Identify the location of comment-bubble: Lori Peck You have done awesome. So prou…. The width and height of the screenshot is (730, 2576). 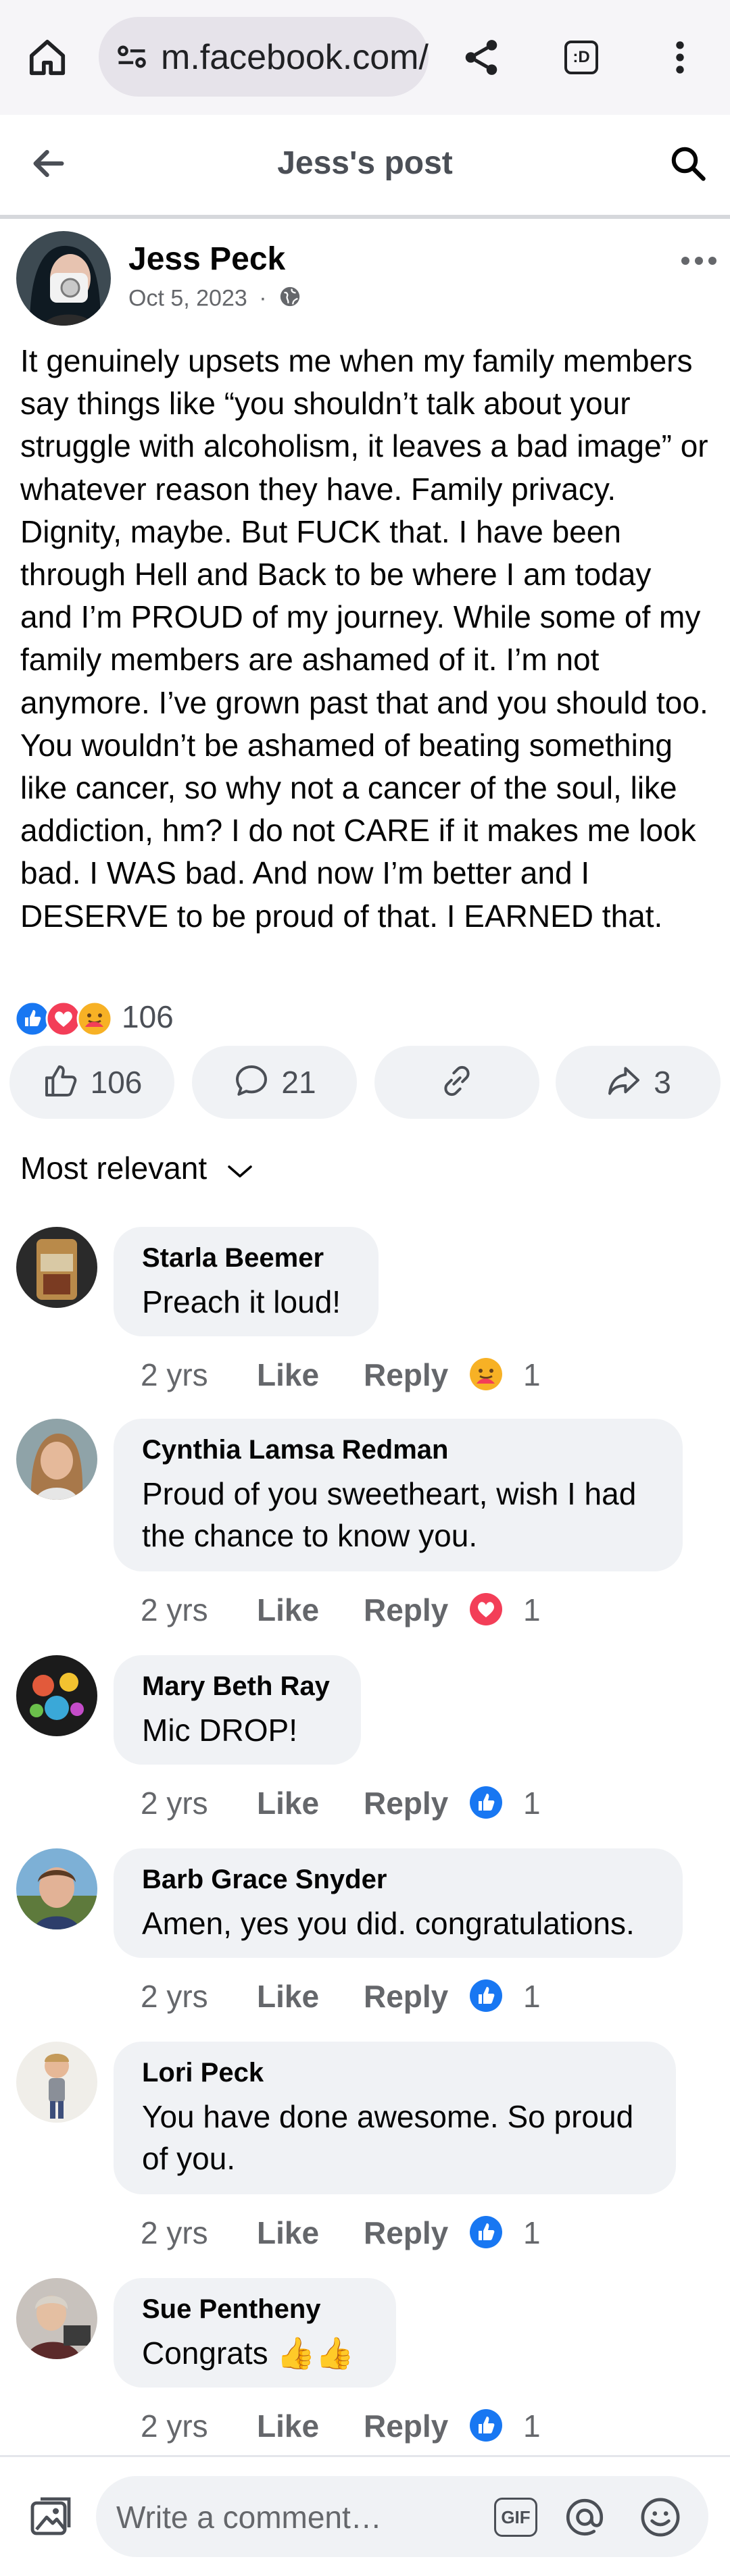
(395, 2118).